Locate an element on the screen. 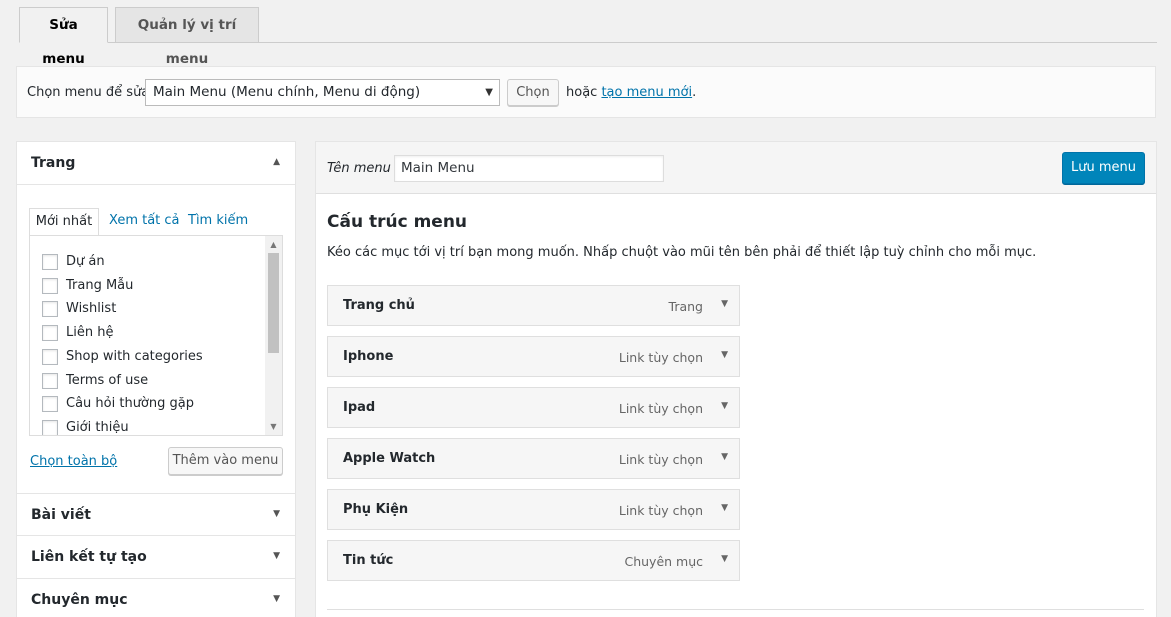 The width and height of the screenshot is (1171, 617). pages-inner-tabs: Mới nhất Xem tất cả Tìm kiếm is located at coordinates (155, 222).